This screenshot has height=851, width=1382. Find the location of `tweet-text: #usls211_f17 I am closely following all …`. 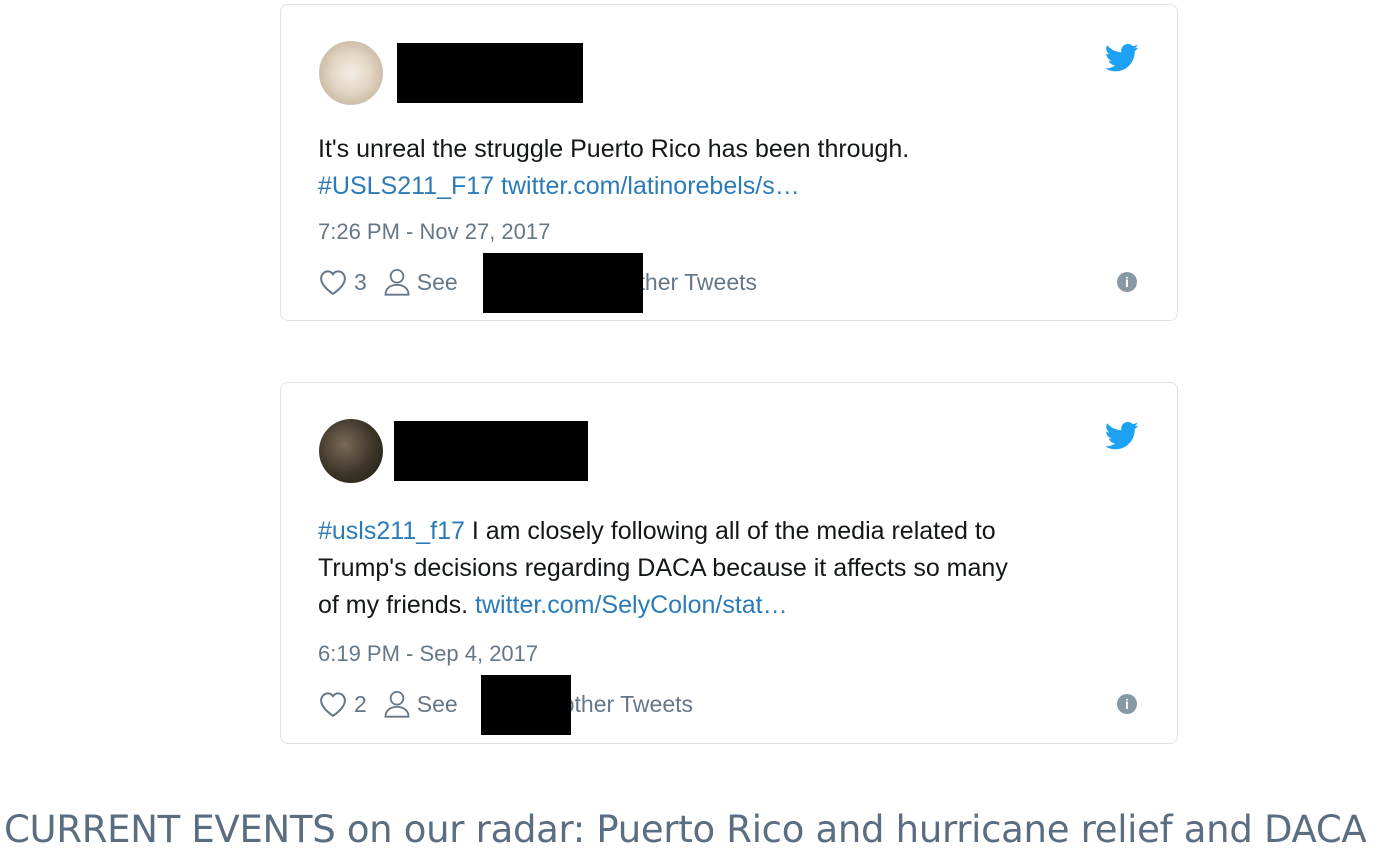

tweet-text: #usls211_f17 I am closely following all … is located at coordinates (663, 568).